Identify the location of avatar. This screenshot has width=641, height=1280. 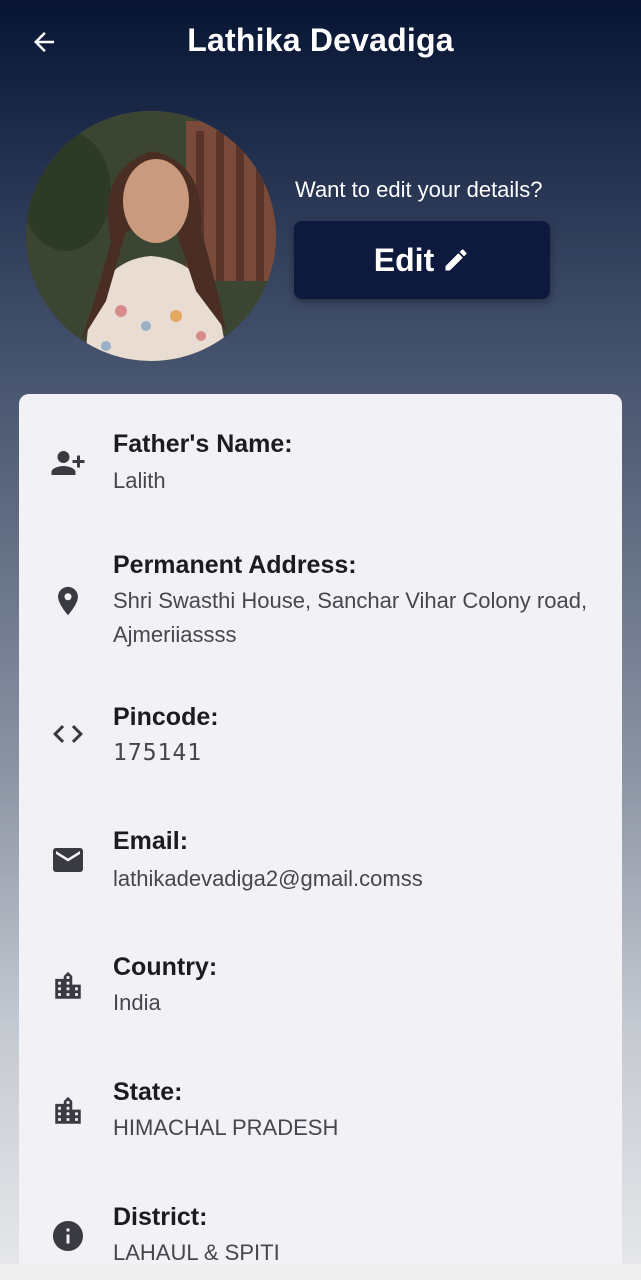
(151, 236).